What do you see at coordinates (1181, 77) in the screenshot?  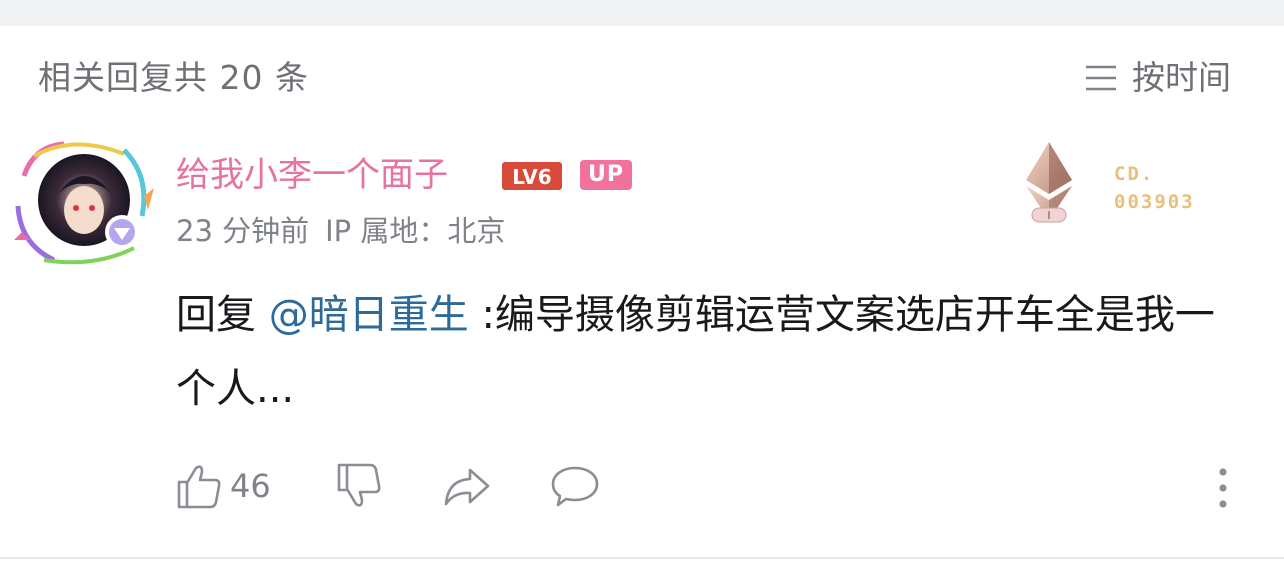 I see `sort-label: 按时间` at bounding box center [1181, 77].